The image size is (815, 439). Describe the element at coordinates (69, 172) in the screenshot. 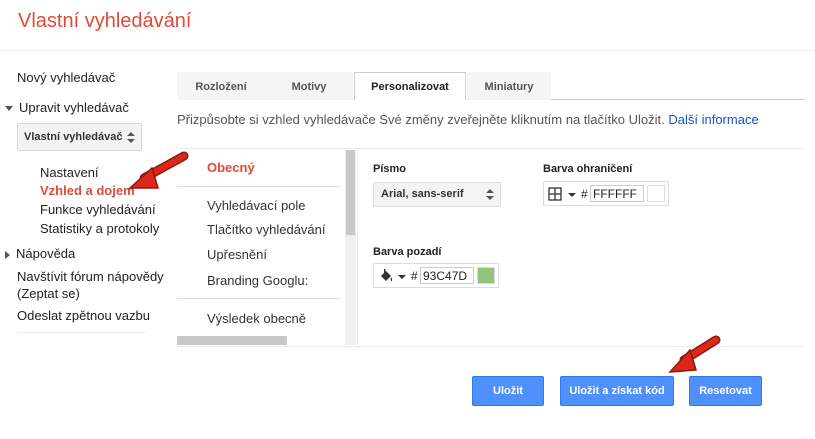

I see `sidebar-item-settings: Nastavení` at that location.